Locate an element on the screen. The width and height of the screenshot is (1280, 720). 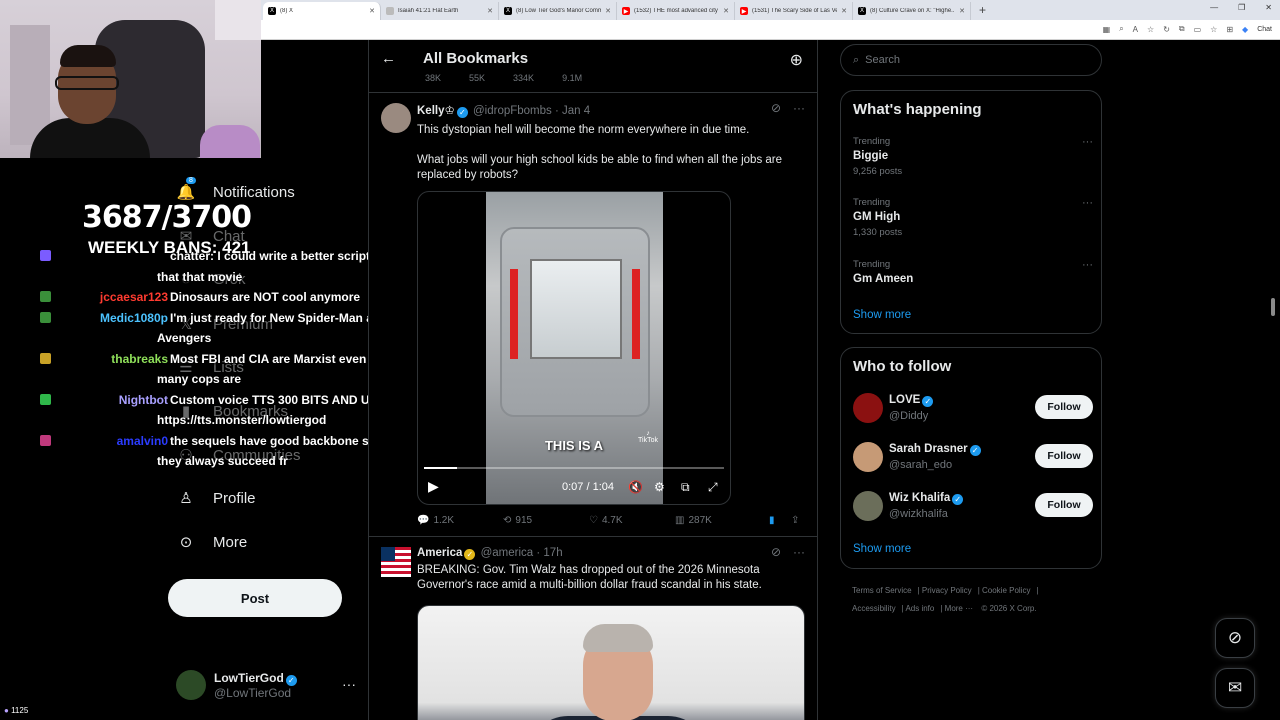
browser-tab: ▶ (1531) The Scary Side of Las Vega... ✕ is located at coordinates (794, 11).